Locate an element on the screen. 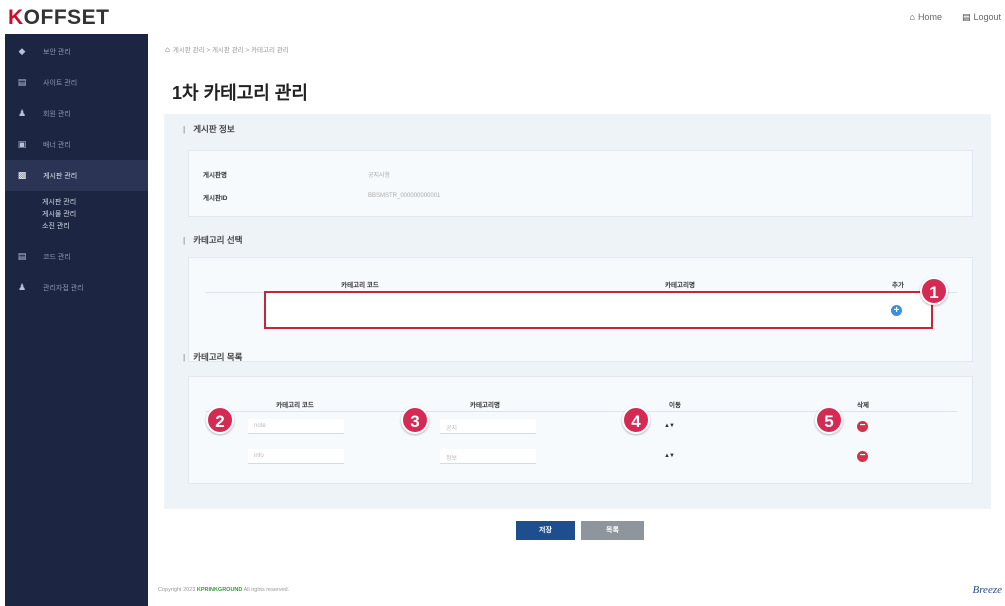  table-header-line is located at coordinates (581, 411).